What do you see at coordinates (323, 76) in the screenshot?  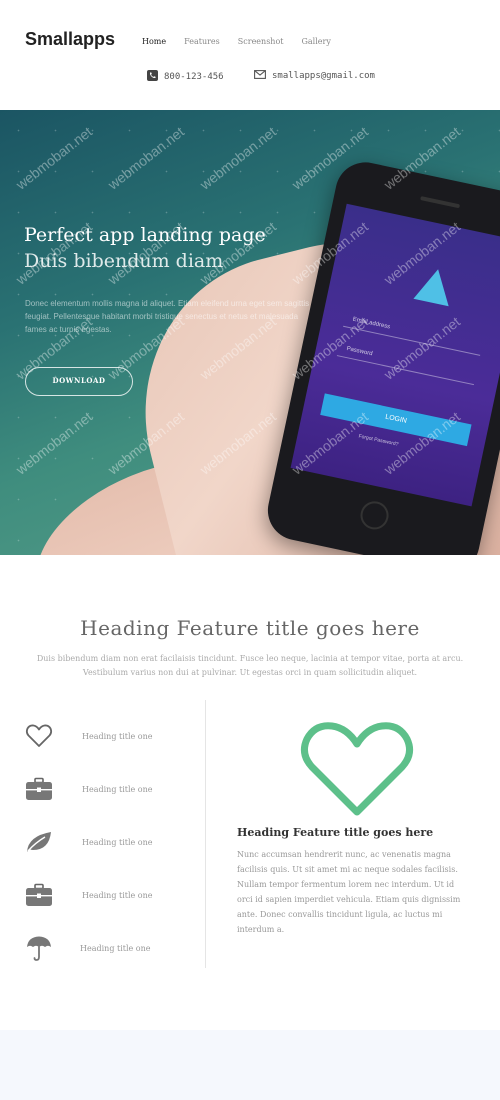 I see `email-address: smallapps@gmail.com` at bounding box center [323, 76].